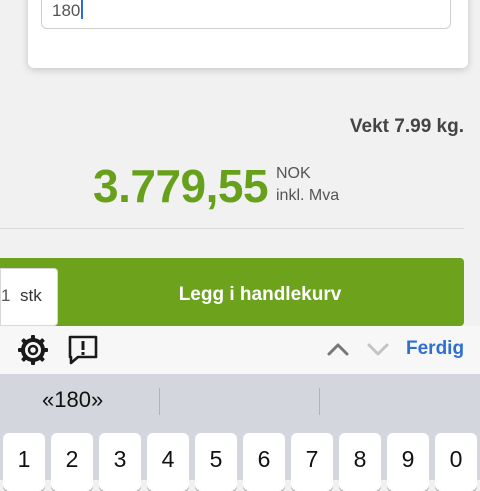  I want to click on quantity-field: 1 stk, so click(29, 297).